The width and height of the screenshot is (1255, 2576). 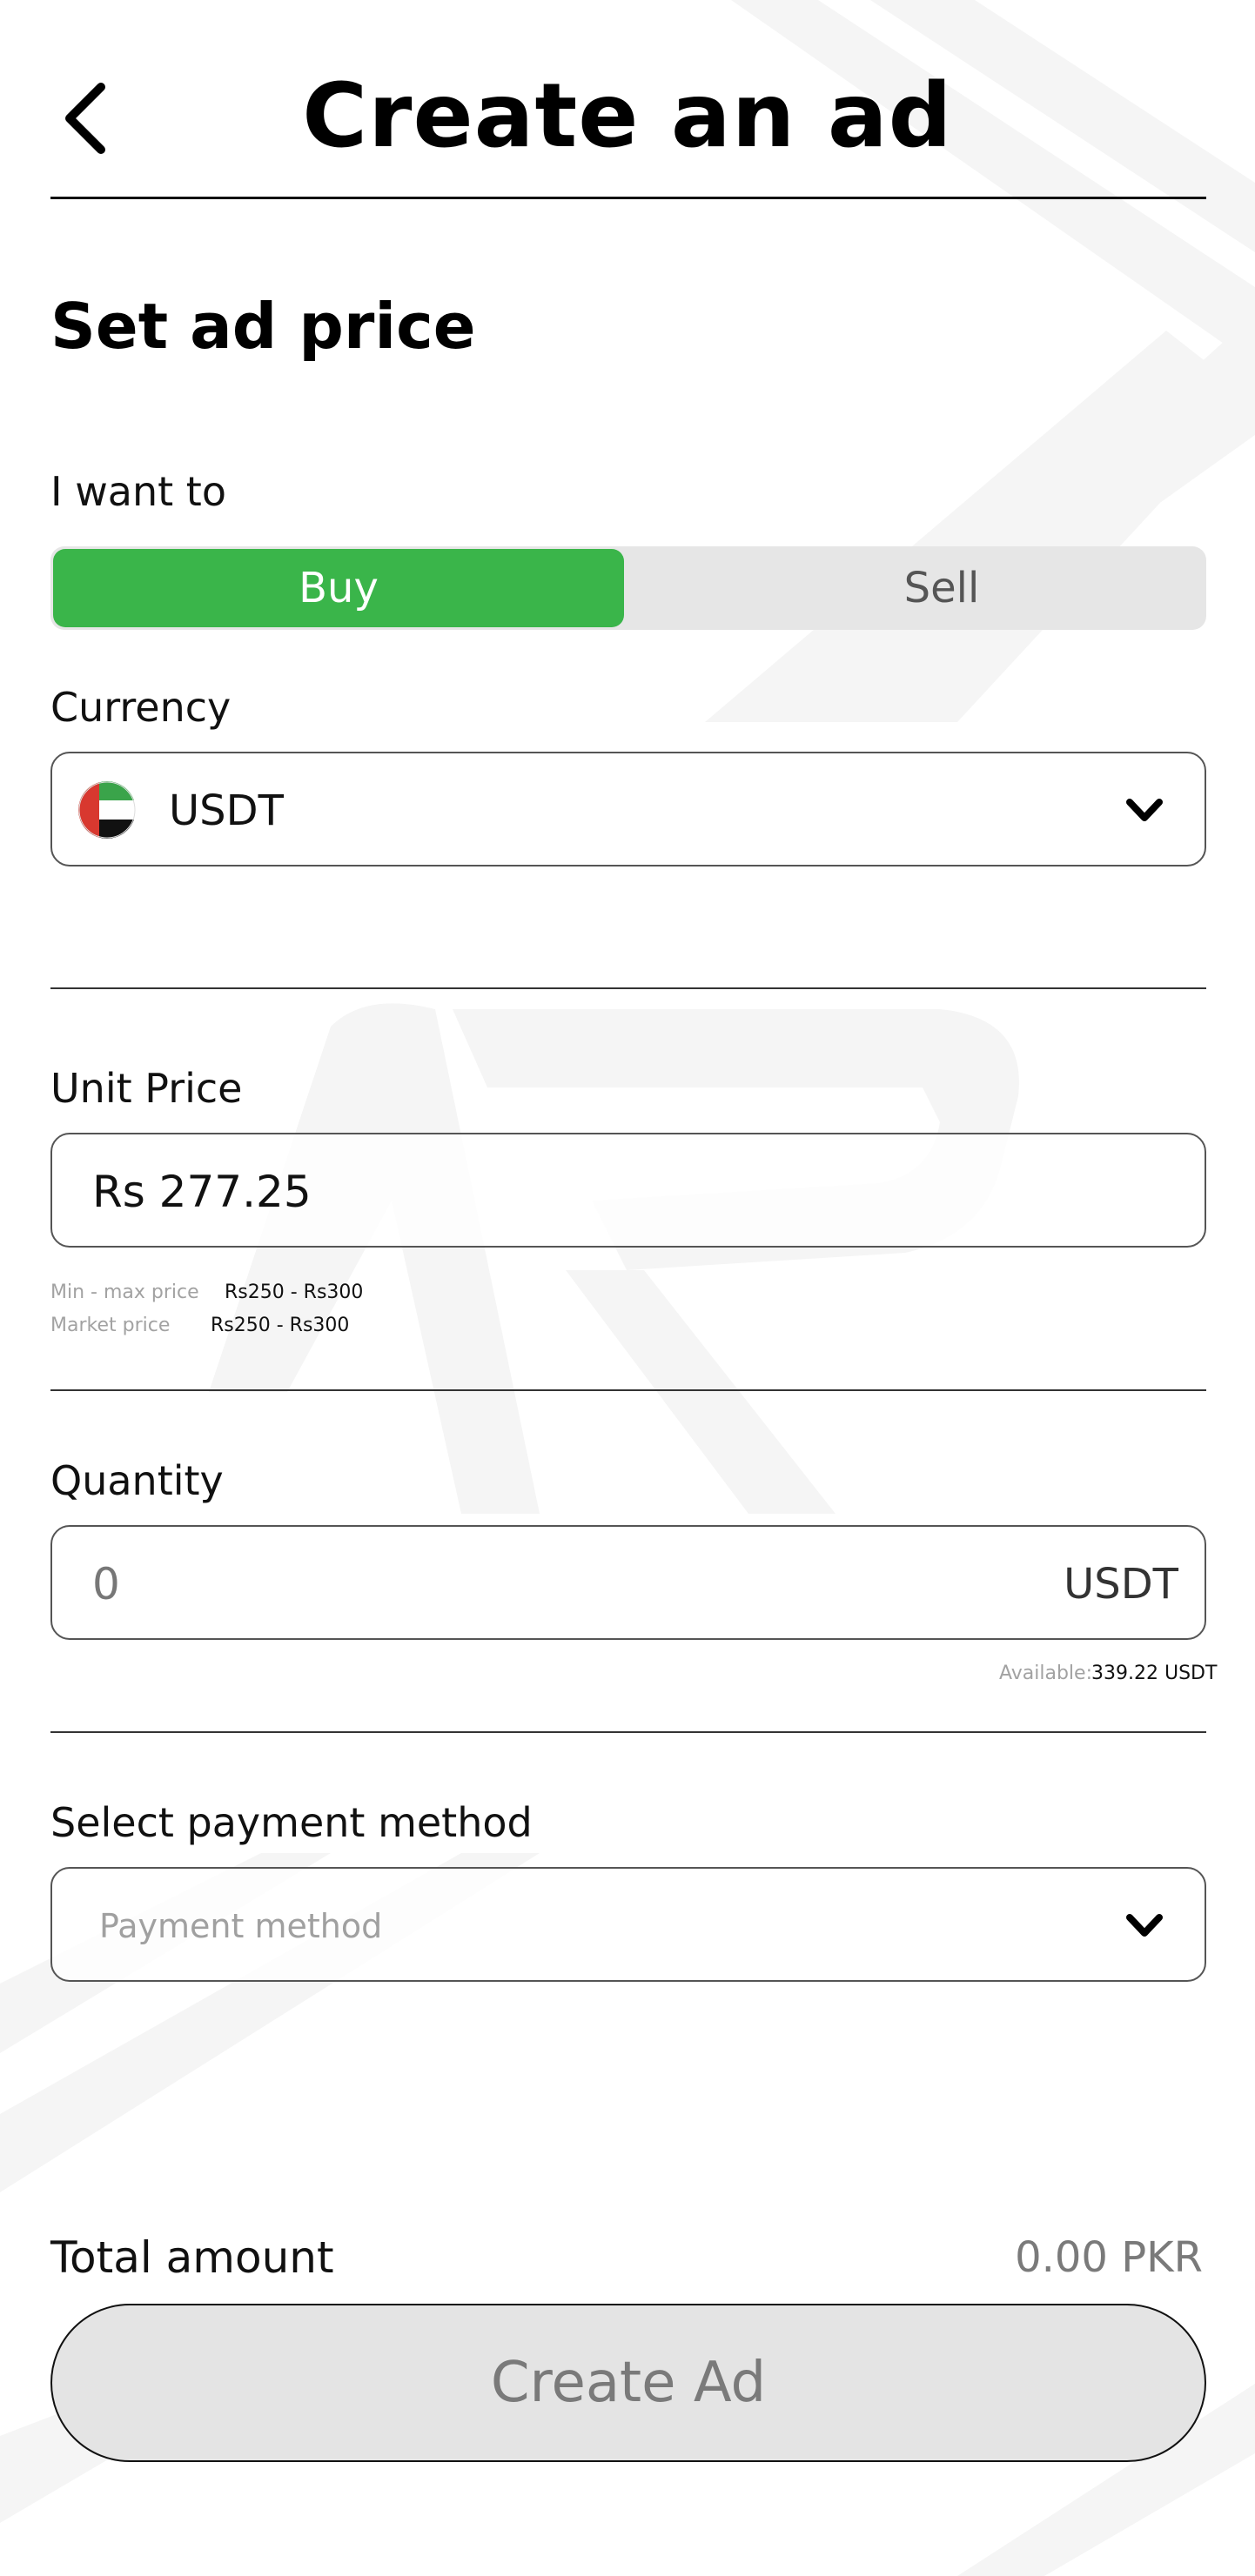 What do you see at coordinates (138, 492) in the screenshot?
I see `intent-label: I want to` at bounding box center [138, 492].